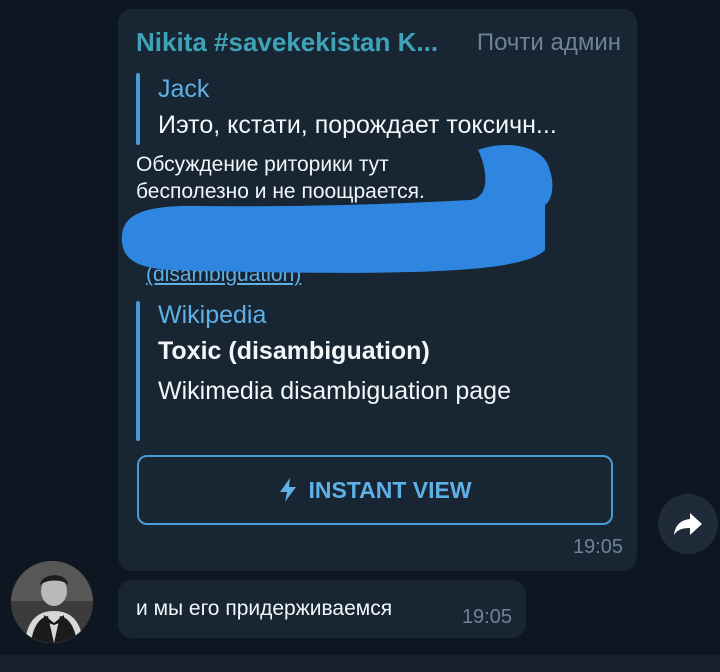 This screenshot has height=672, width=720. Describe the element at coordinates (597, 547) in the screenshot. I see `message-time: 19:05` at that location.